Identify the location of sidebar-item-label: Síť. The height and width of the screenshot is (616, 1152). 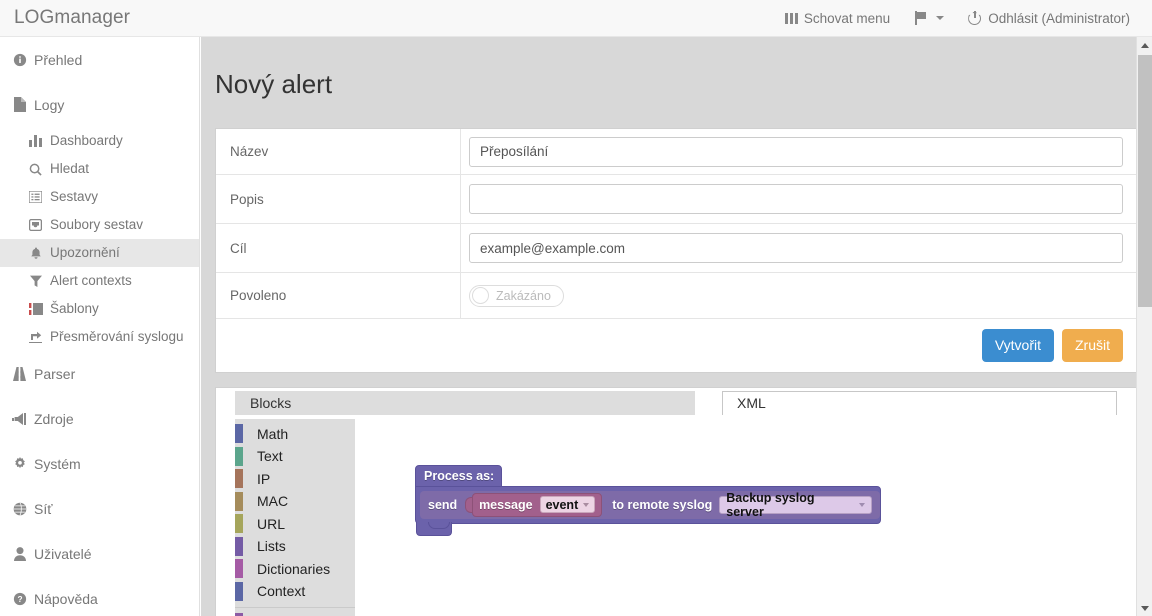
(43, 508).